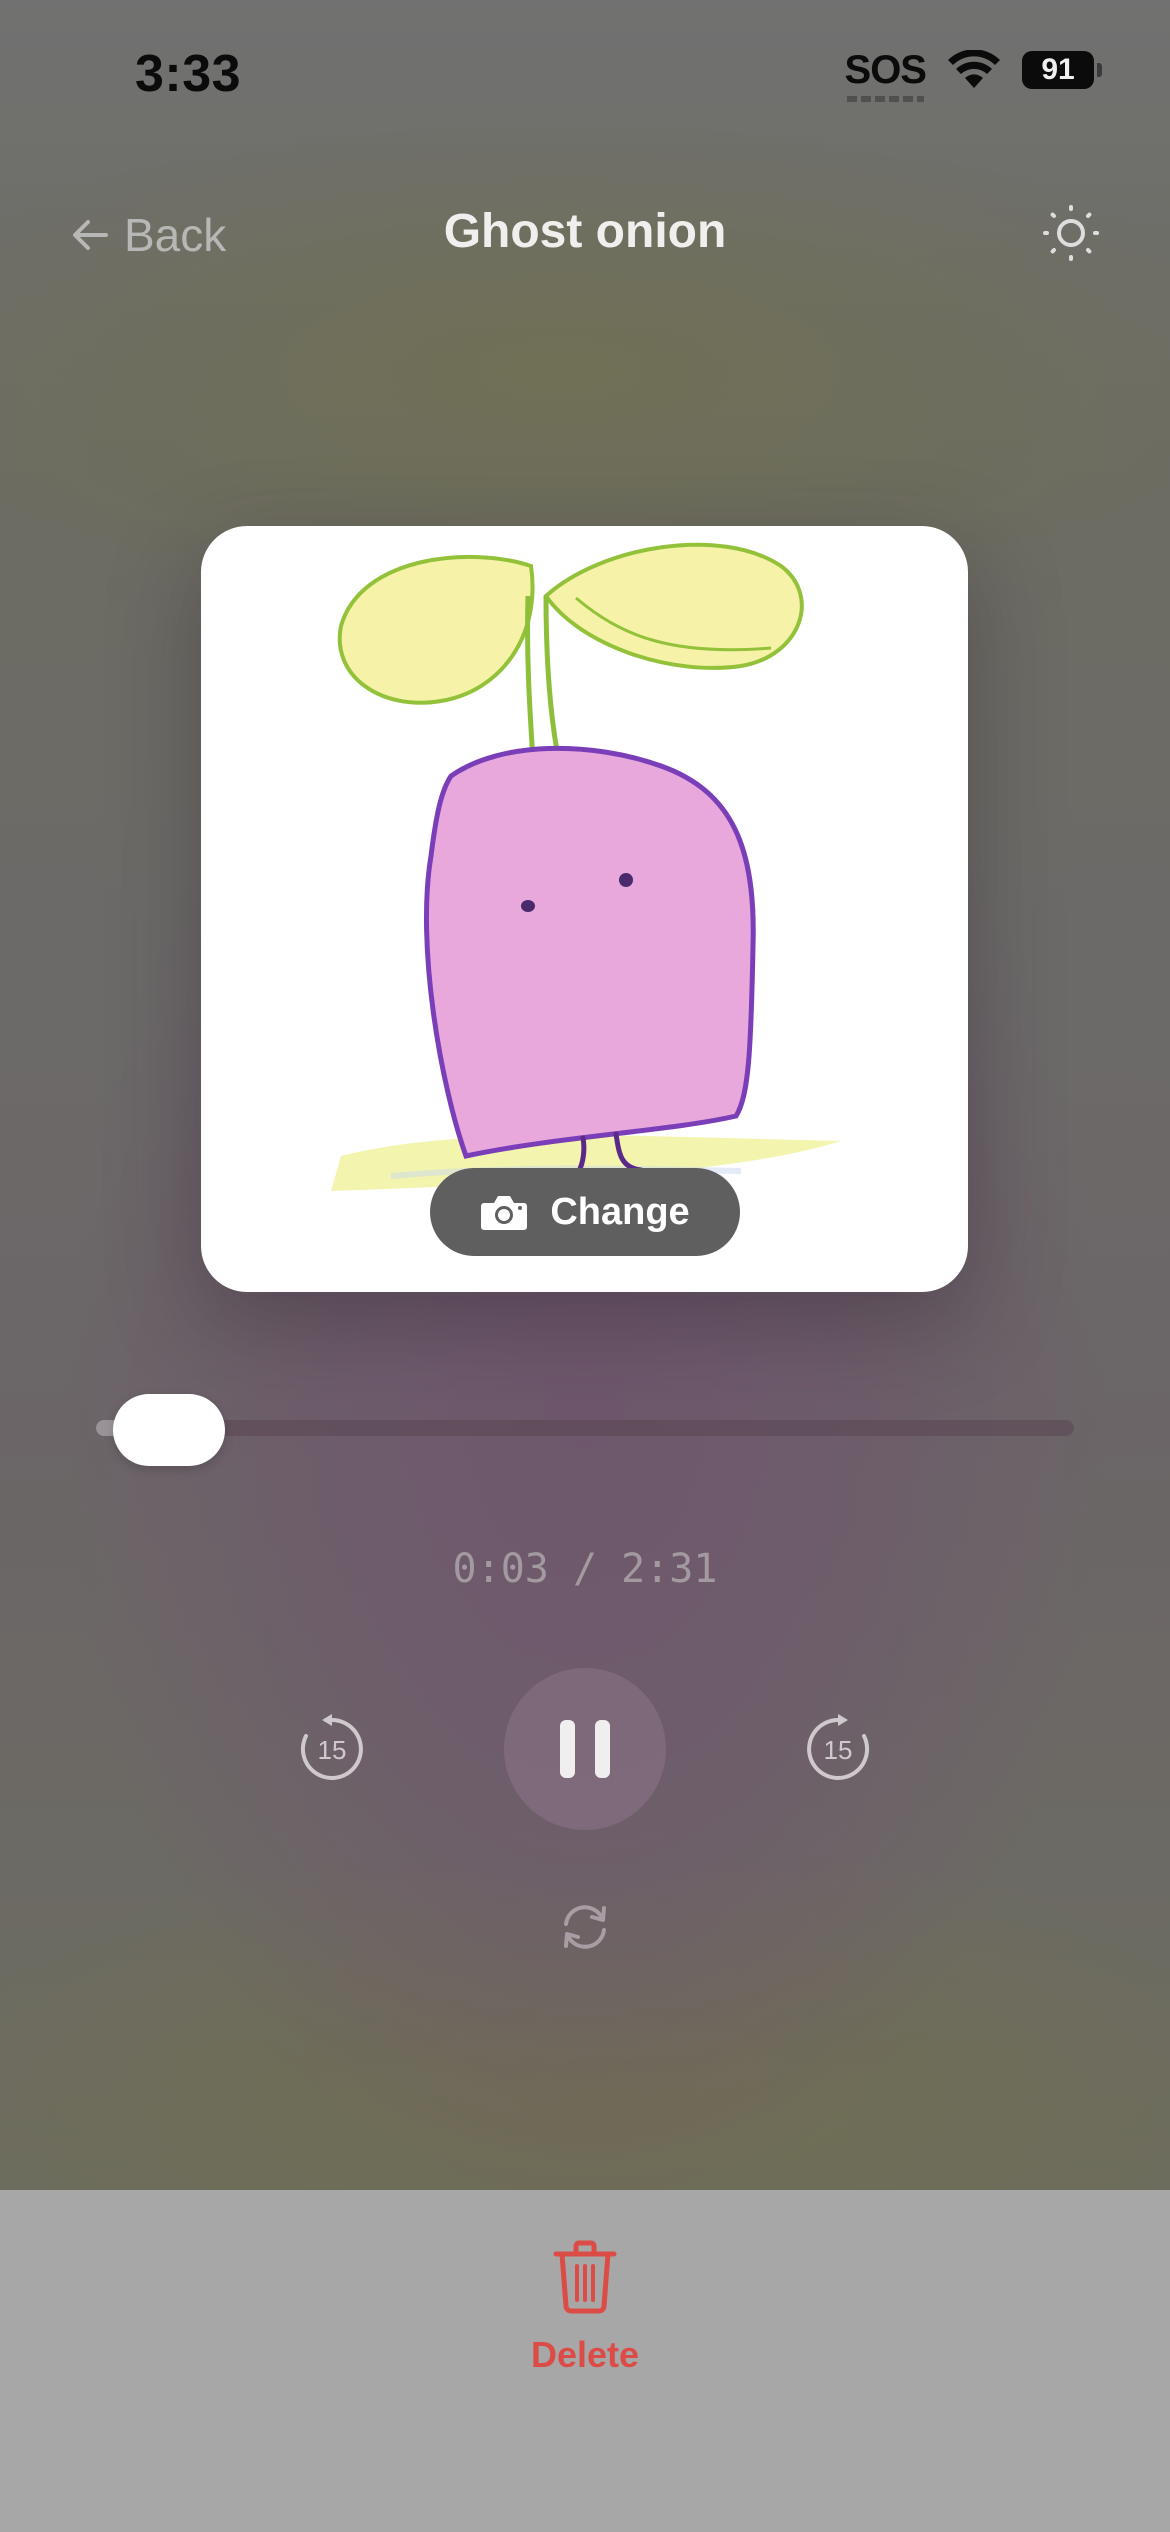  What do you see at coordinates (585, 1927) in the screenshot?
I see `repeat-icon` at bounding box center [585, 1927].